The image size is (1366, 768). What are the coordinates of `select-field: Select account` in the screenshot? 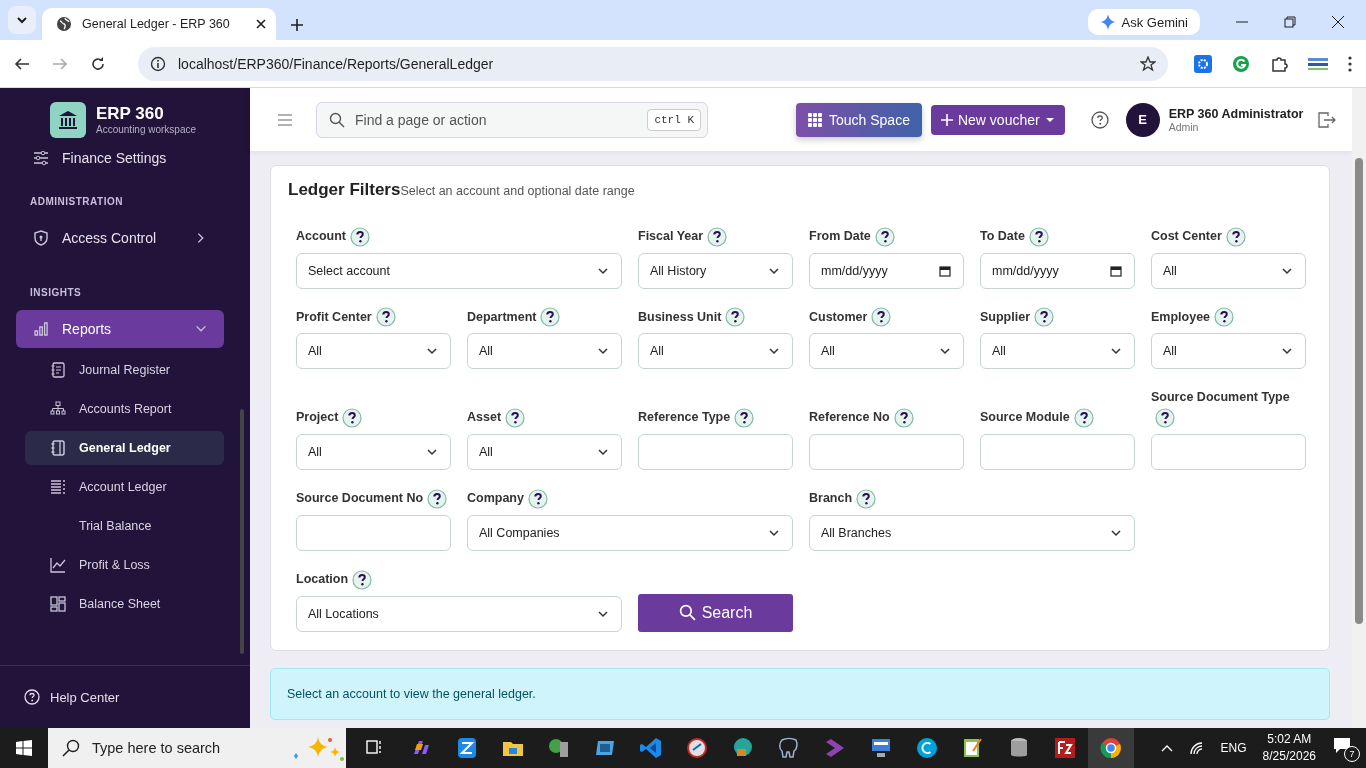 It's located at (459, 270).